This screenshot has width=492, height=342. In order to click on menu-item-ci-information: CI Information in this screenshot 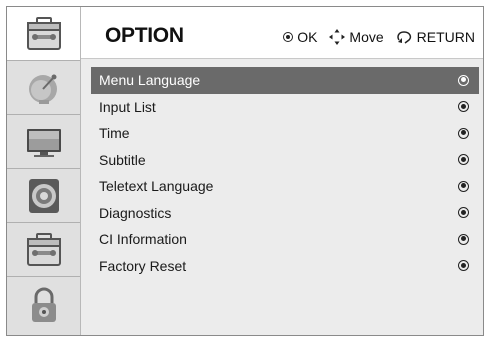, I will do `click(285, 239)`.